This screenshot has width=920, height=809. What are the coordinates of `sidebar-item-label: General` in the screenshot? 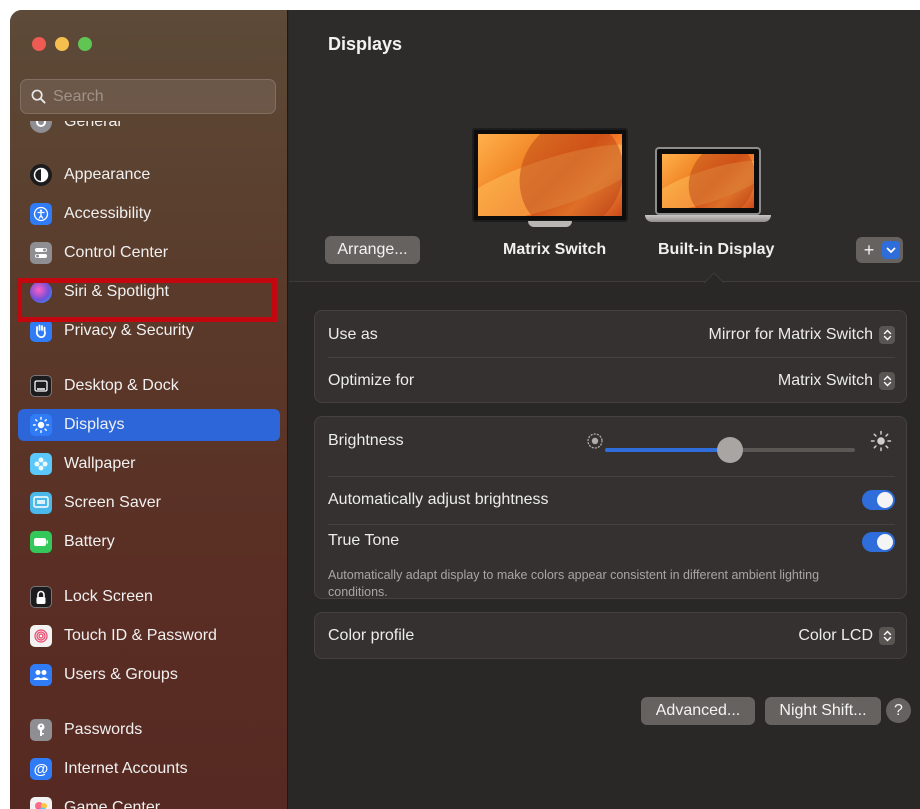 It's located at (92, 125).